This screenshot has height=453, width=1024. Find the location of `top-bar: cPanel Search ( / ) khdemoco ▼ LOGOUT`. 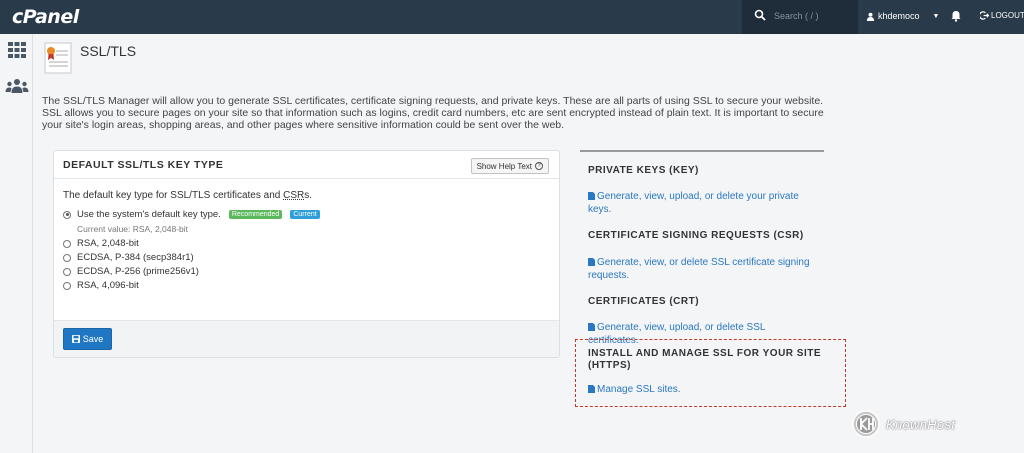

top-bar: cPanel Search ( / ) khdemoco ▼ LOGOUT is located at coordinates (512, 17).